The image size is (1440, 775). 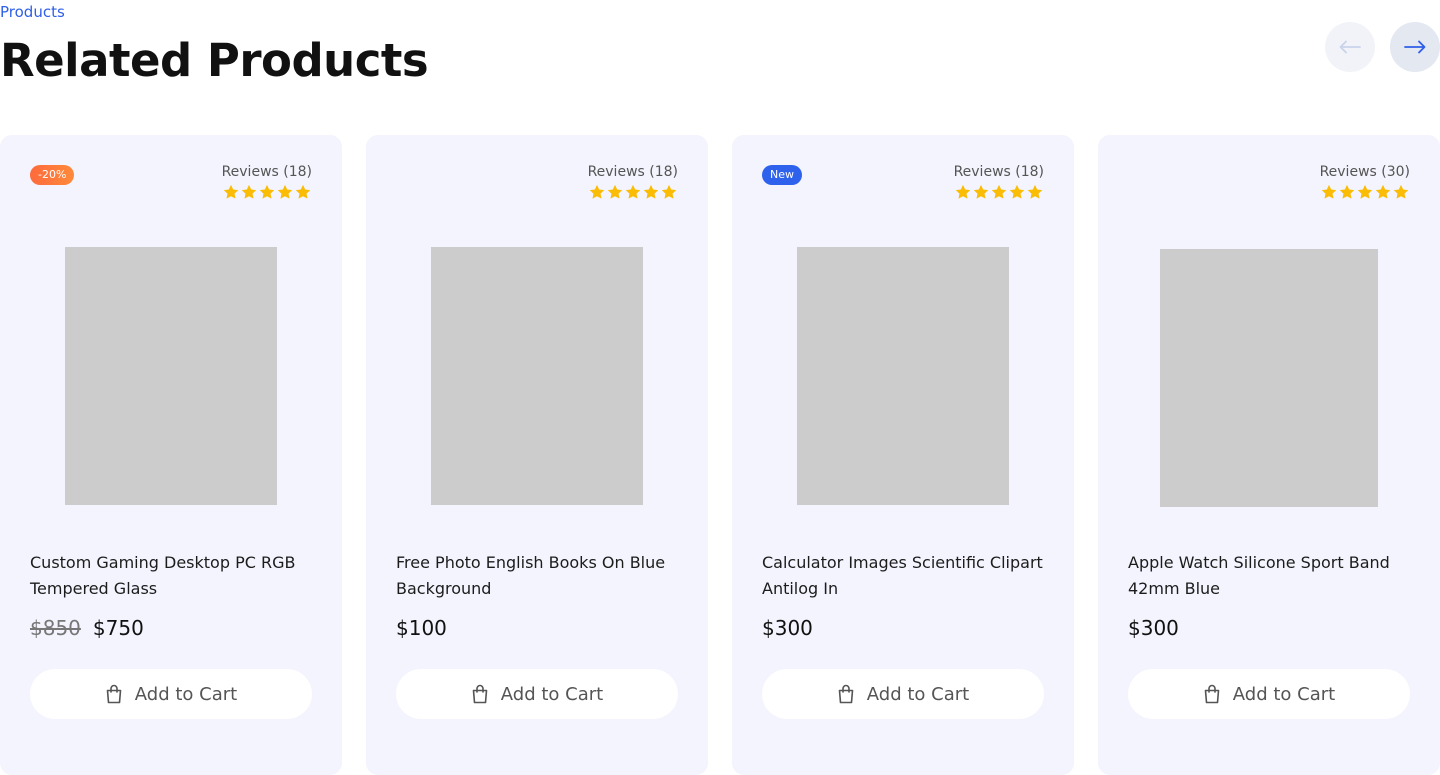 I want to click on carousel-next-button, so click(x=1415, y=47).